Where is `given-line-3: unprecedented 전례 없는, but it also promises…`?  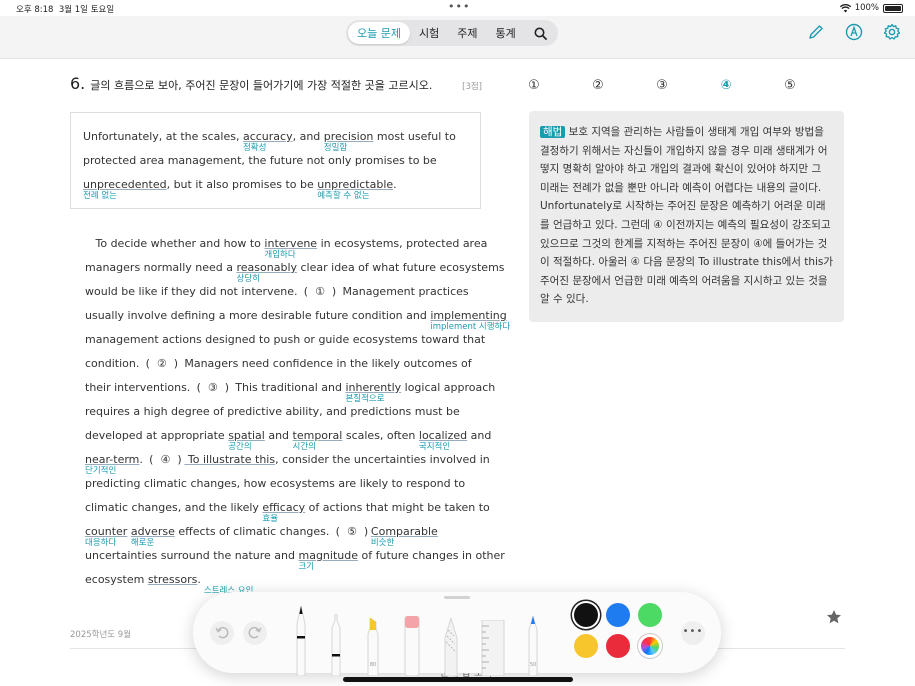
given-line-3: unprecedented 전례 없는, but it also promises… is located at coordinates (240, 189).